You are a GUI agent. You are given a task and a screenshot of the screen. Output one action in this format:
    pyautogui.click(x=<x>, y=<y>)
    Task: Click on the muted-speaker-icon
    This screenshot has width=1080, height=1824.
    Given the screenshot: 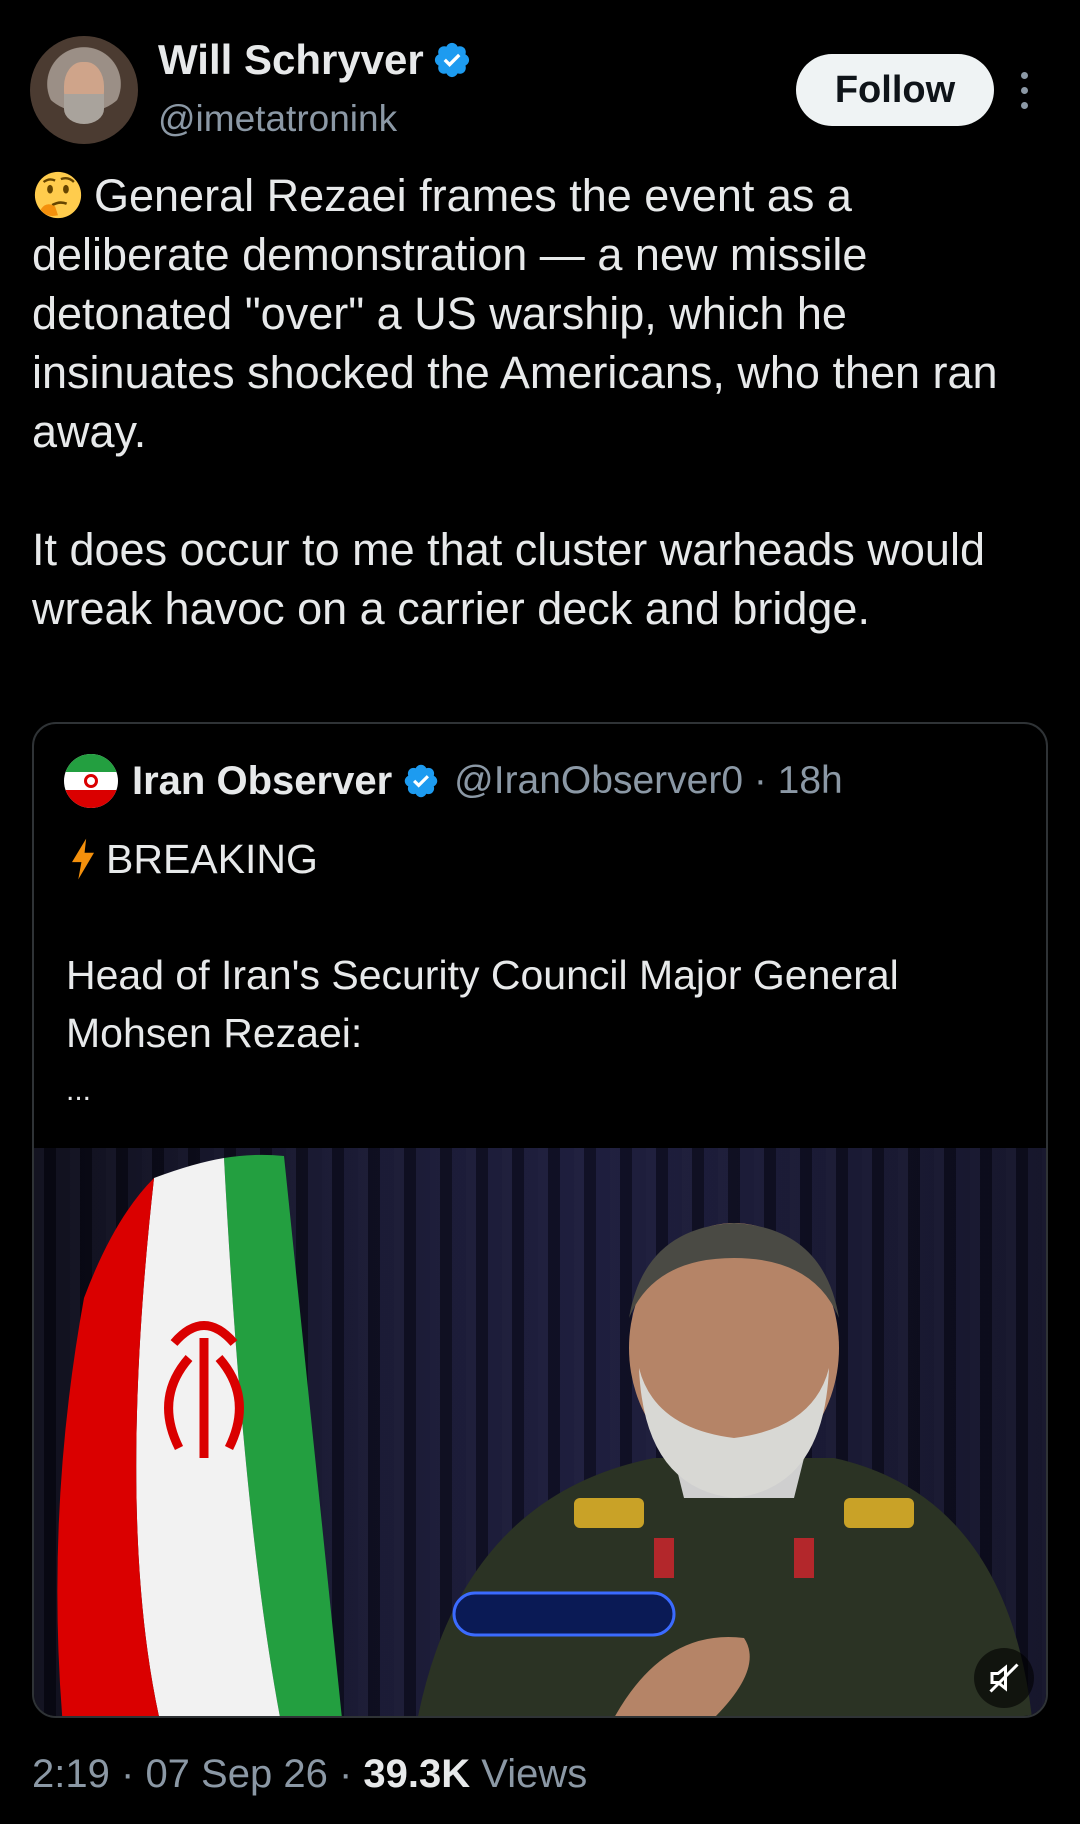 What is the action you would take?
    pyautogui.click(x=1004, y=1678)
    